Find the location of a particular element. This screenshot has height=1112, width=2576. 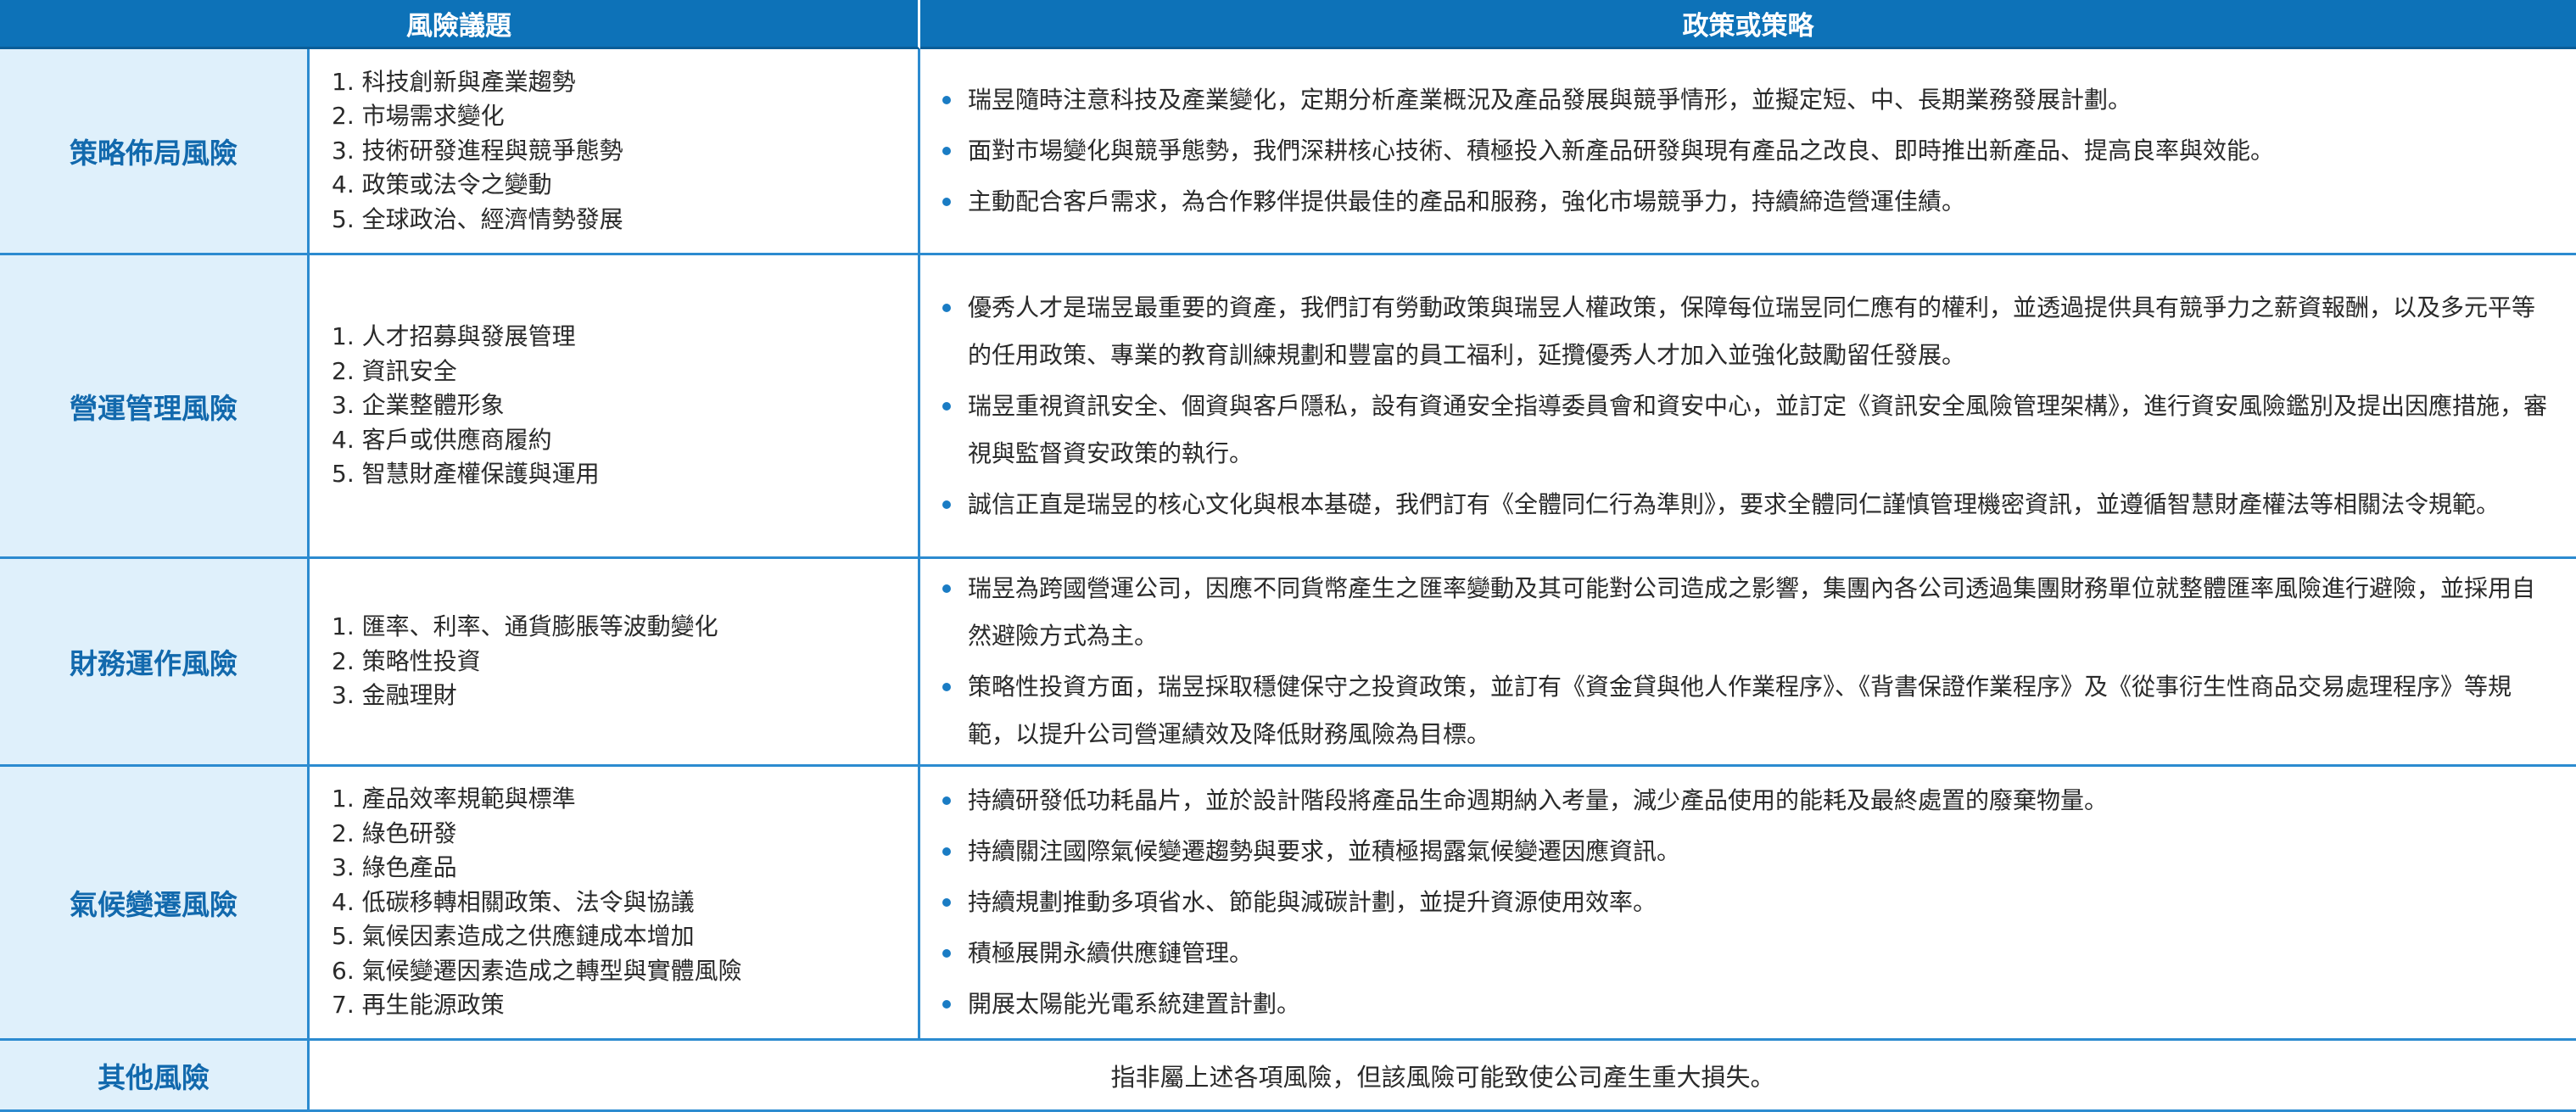

category-other-risk: 其他風險 is located at coordinates (155, 1077).